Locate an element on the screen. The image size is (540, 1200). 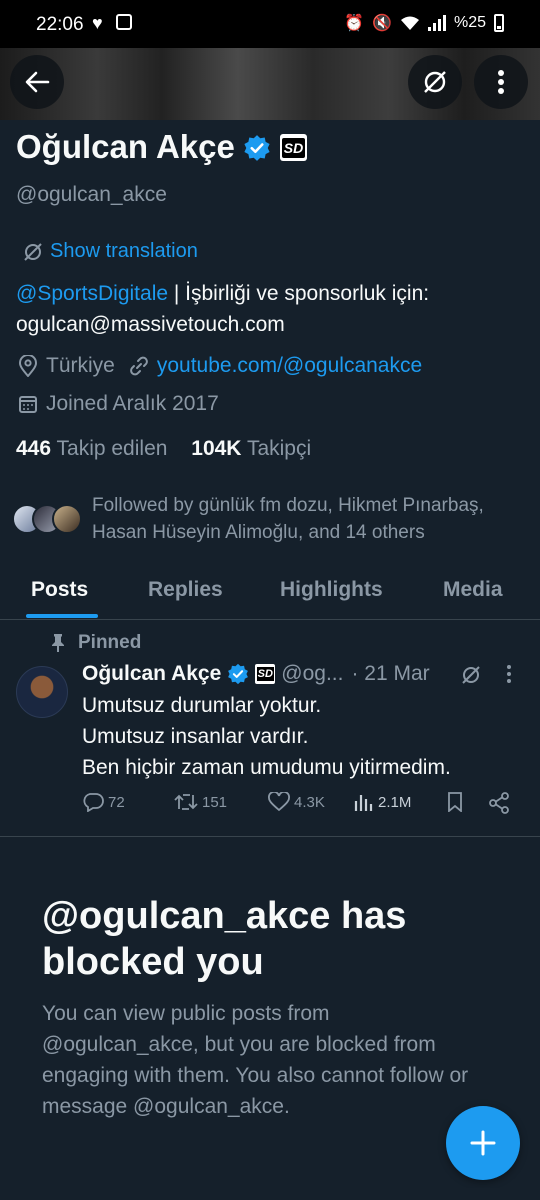
profile-tabs: Posts Replies Highlights Media is located at coordinates (270, 590).